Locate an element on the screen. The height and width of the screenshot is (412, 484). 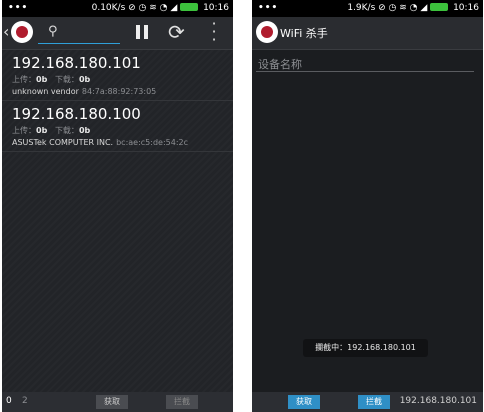
network-speed: 0.10K/s is located at coordinates (108, 8).